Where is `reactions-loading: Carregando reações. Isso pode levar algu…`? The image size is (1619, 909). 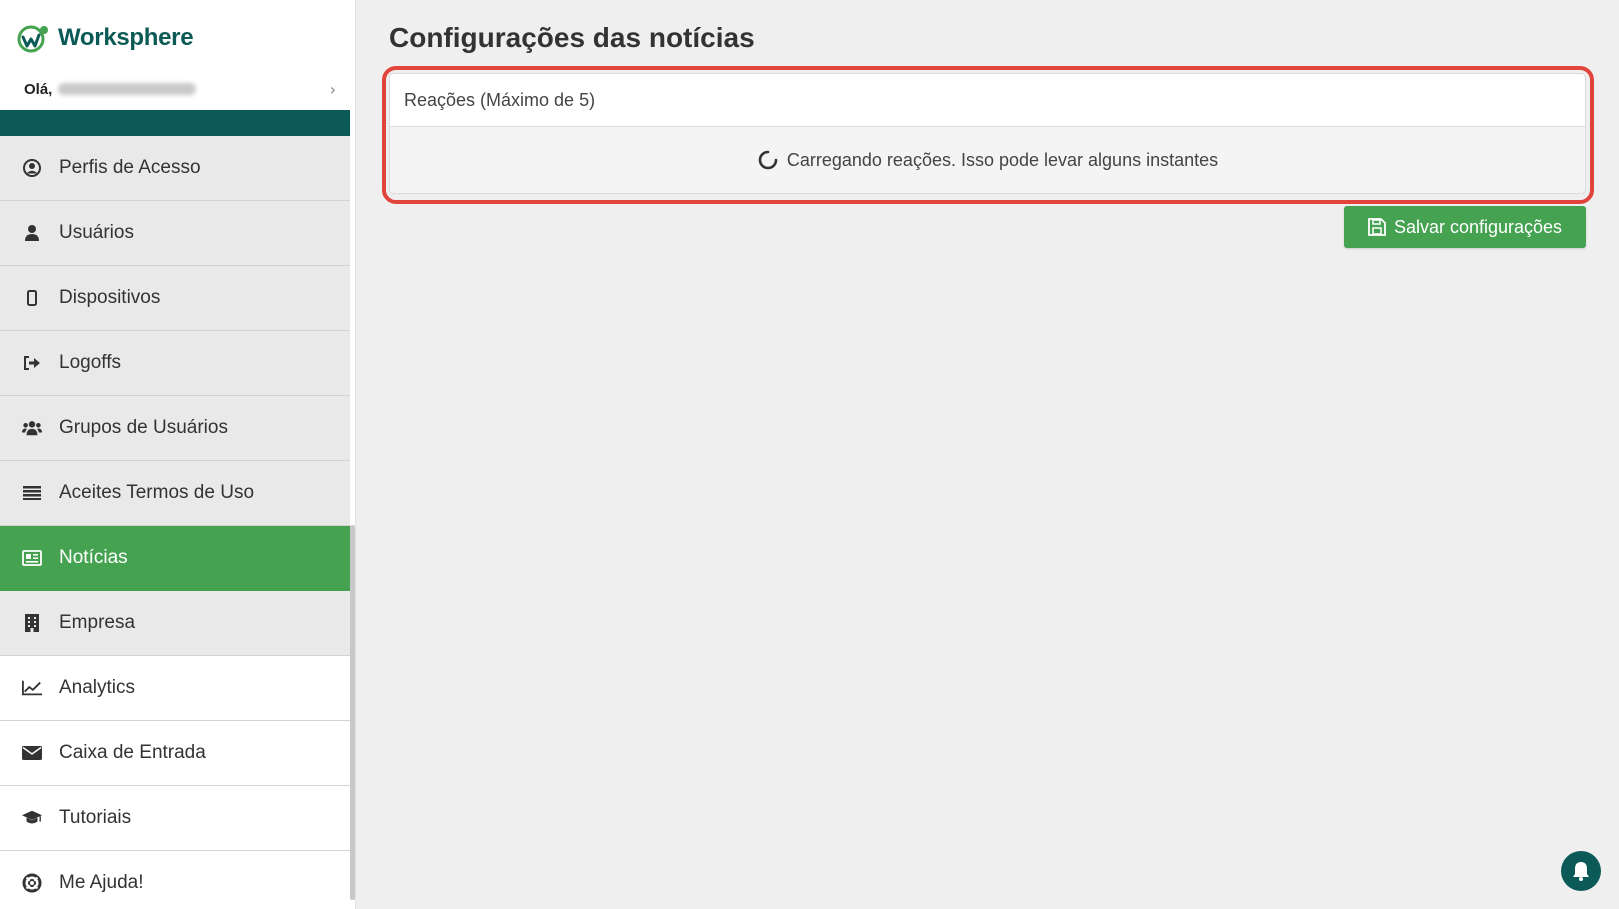
reactions-loading: Carregando reações. Isso pode levar algu… is located at coordinates (987, 160).